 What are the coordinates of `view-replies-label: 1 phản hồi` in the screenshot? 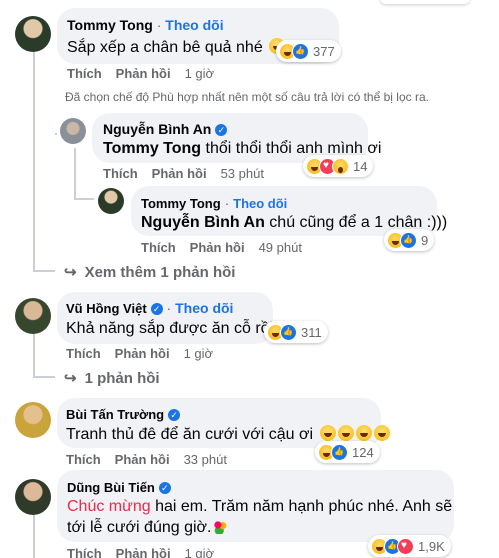 It's located at (122, 378).